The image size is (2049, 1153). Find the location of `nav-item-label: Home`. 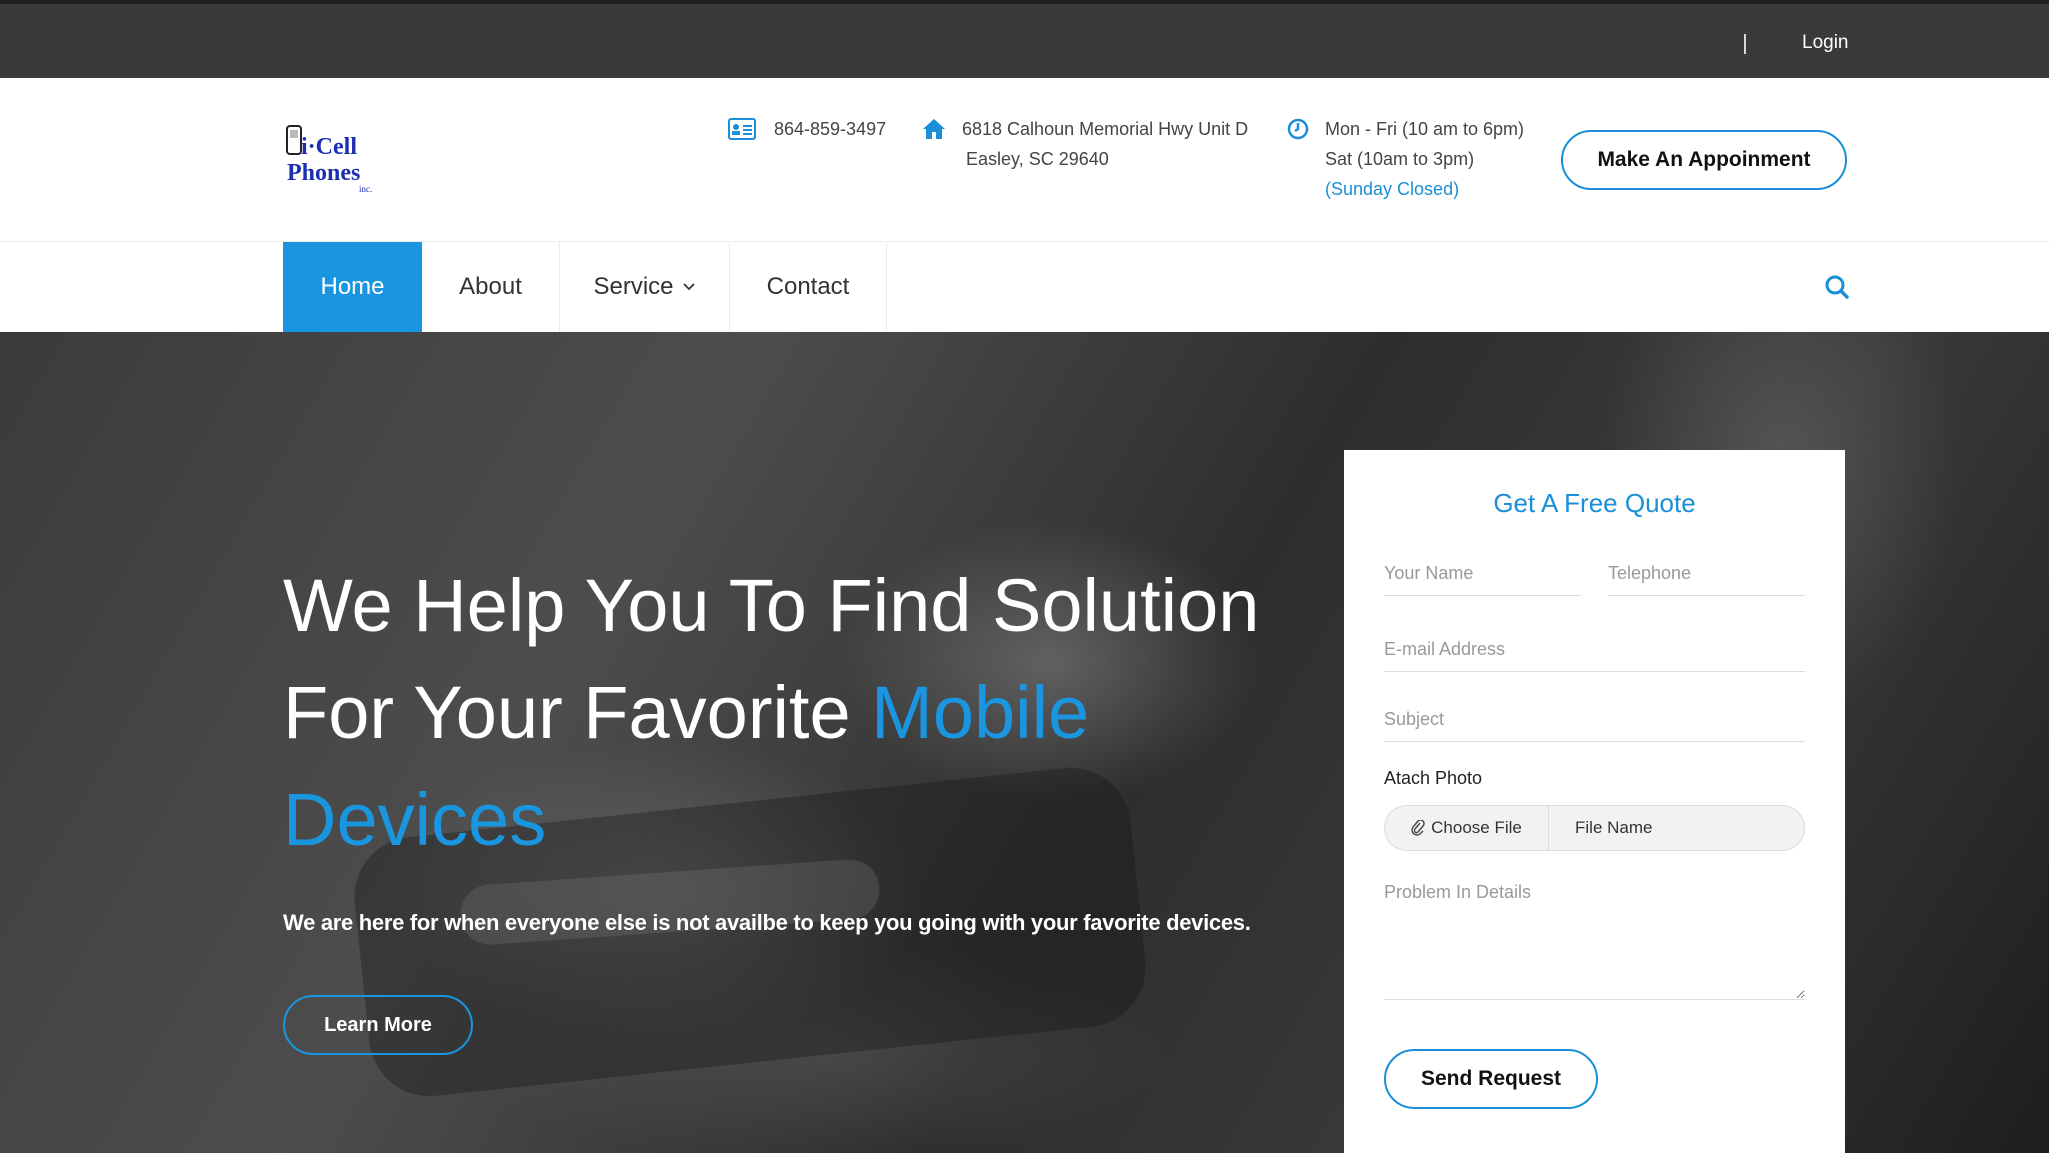

nav-item-label: Home is located at coordinates (352, 286).